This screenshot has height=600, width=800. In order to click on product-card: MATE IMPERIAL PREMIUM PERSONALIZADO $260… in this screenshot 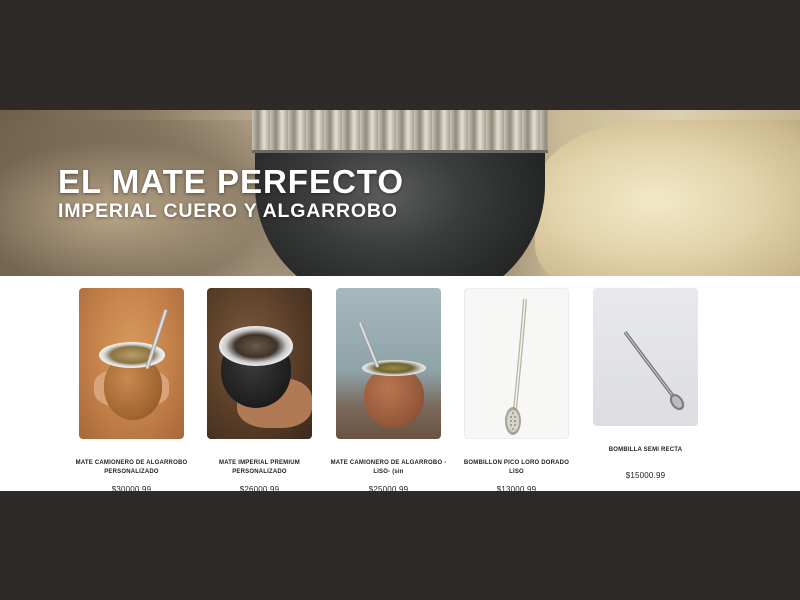, I will do `click(259, 391)`.